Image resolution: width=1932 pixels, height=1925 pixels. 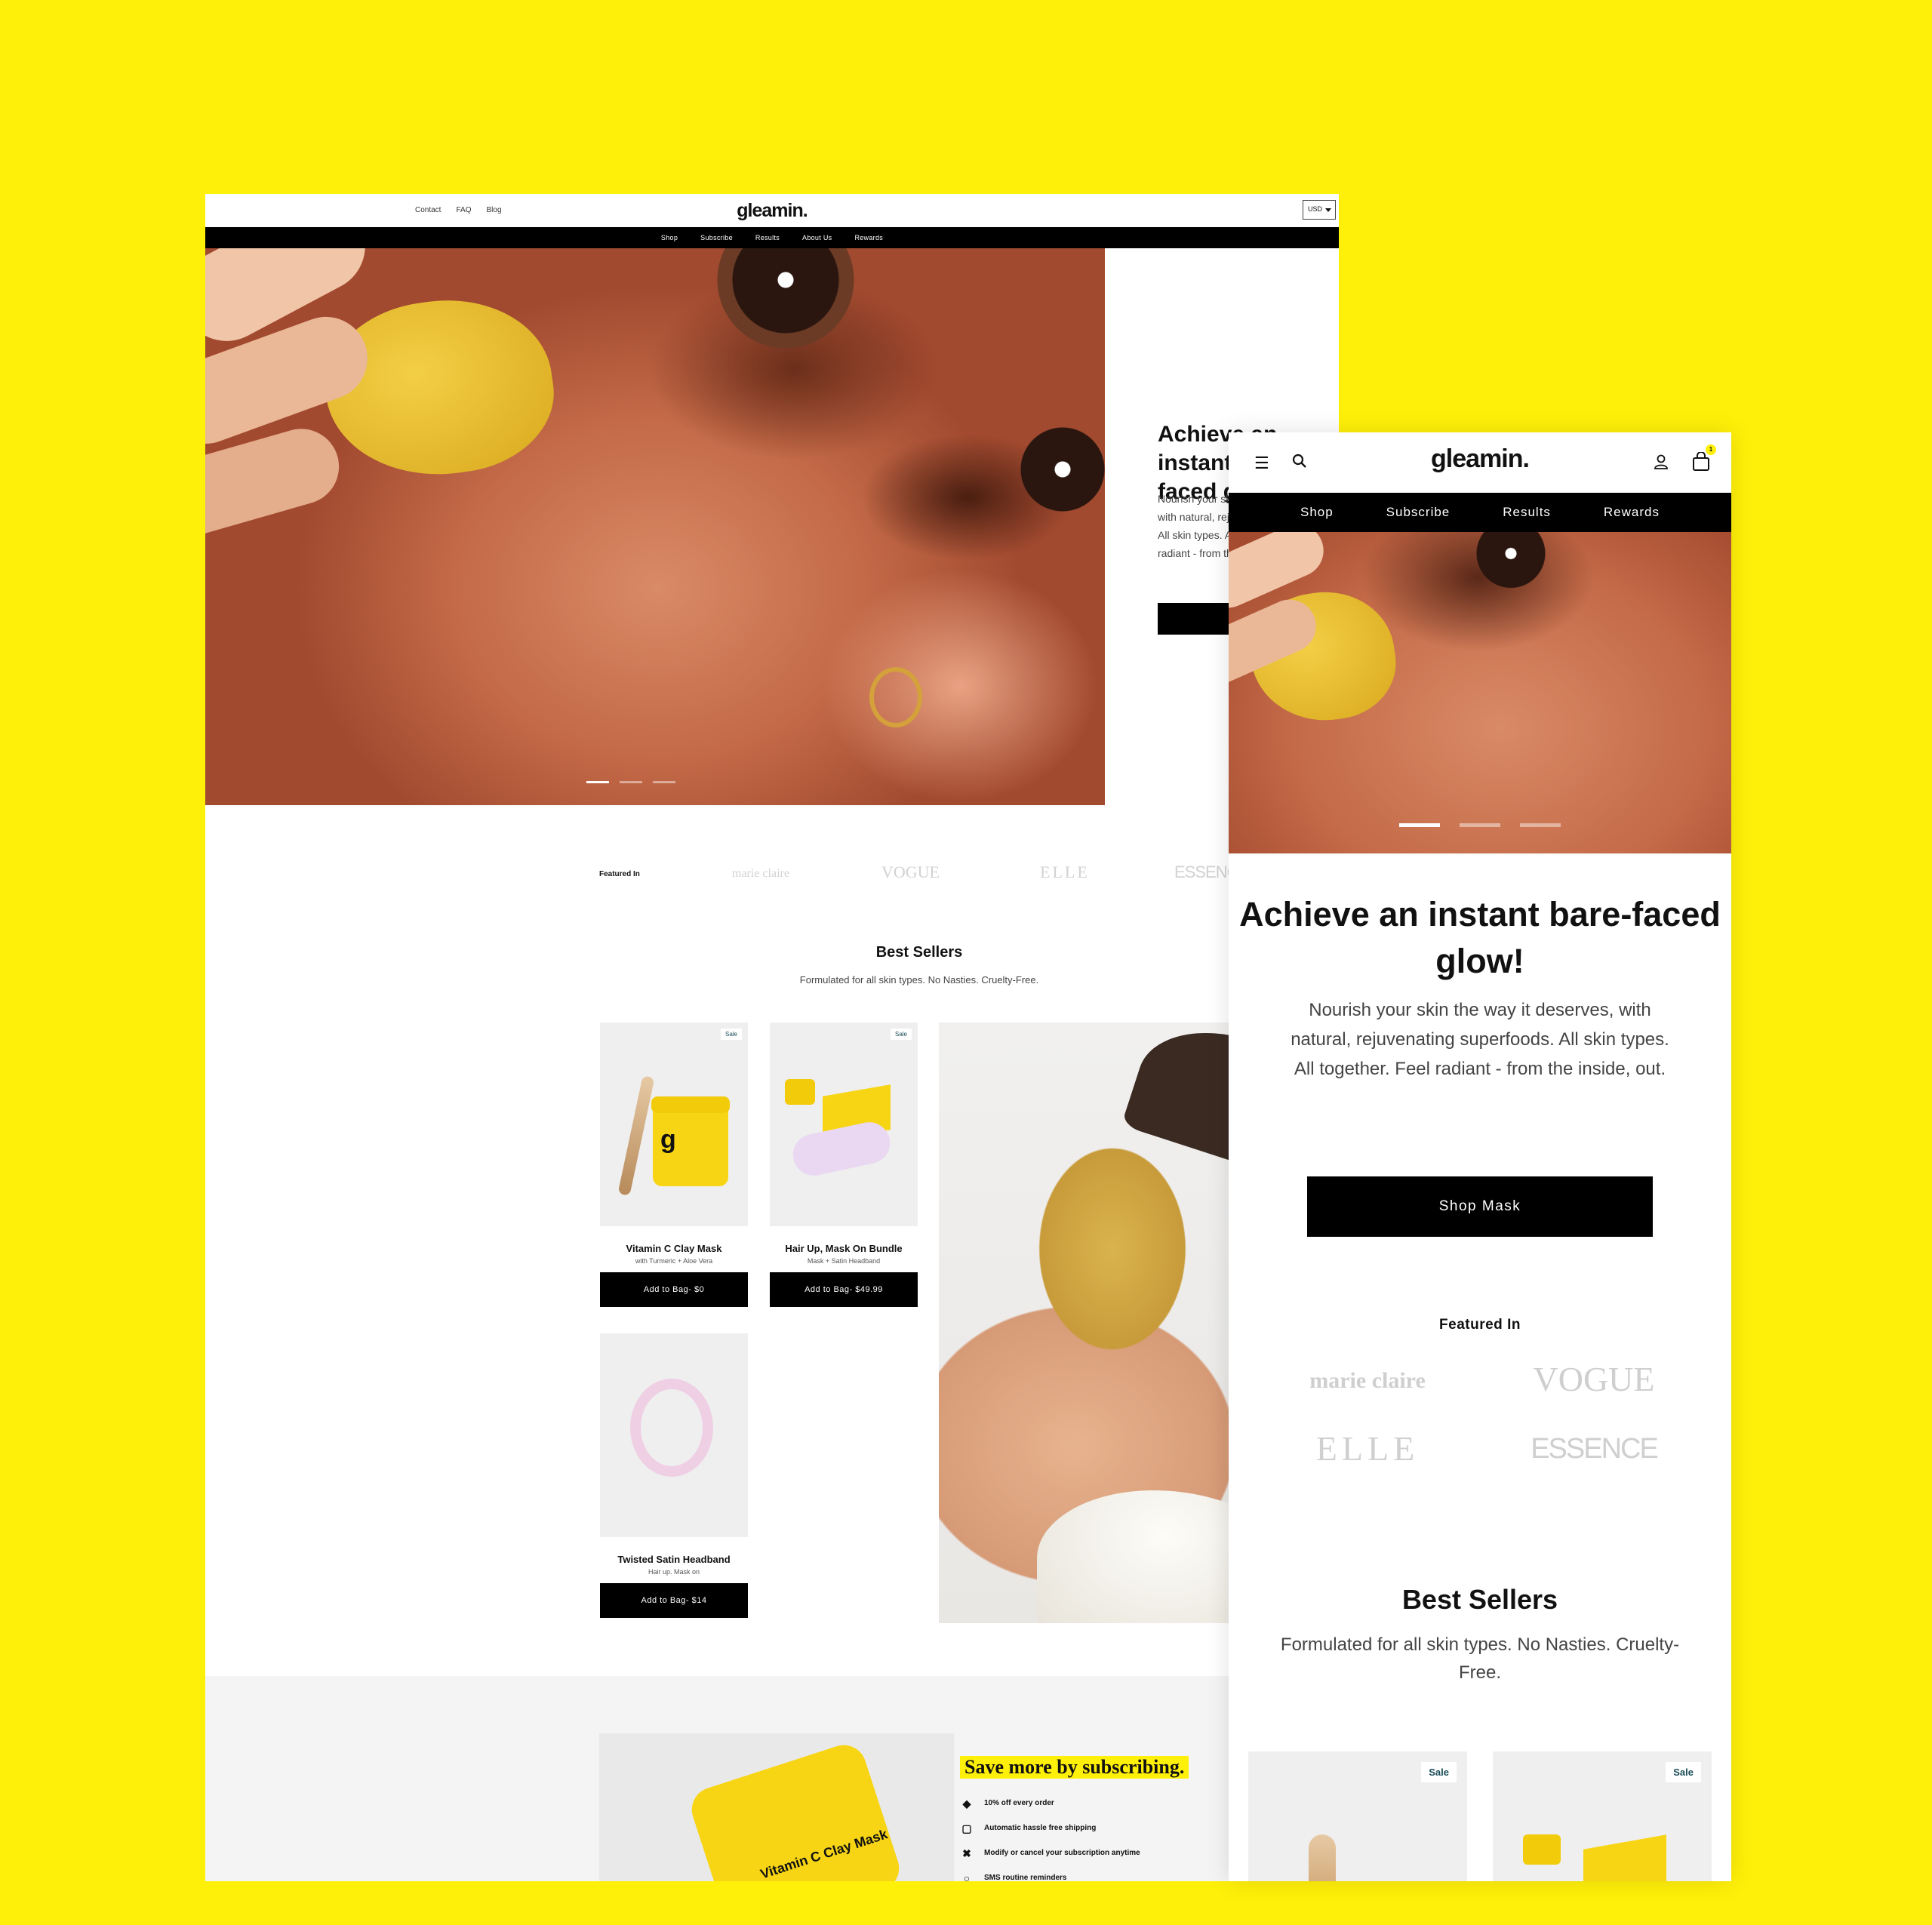 What do you see at coordinates (967, 1876) in the screenshot?
I see `chat-icon: ○` at bounding box center [967, 1876].